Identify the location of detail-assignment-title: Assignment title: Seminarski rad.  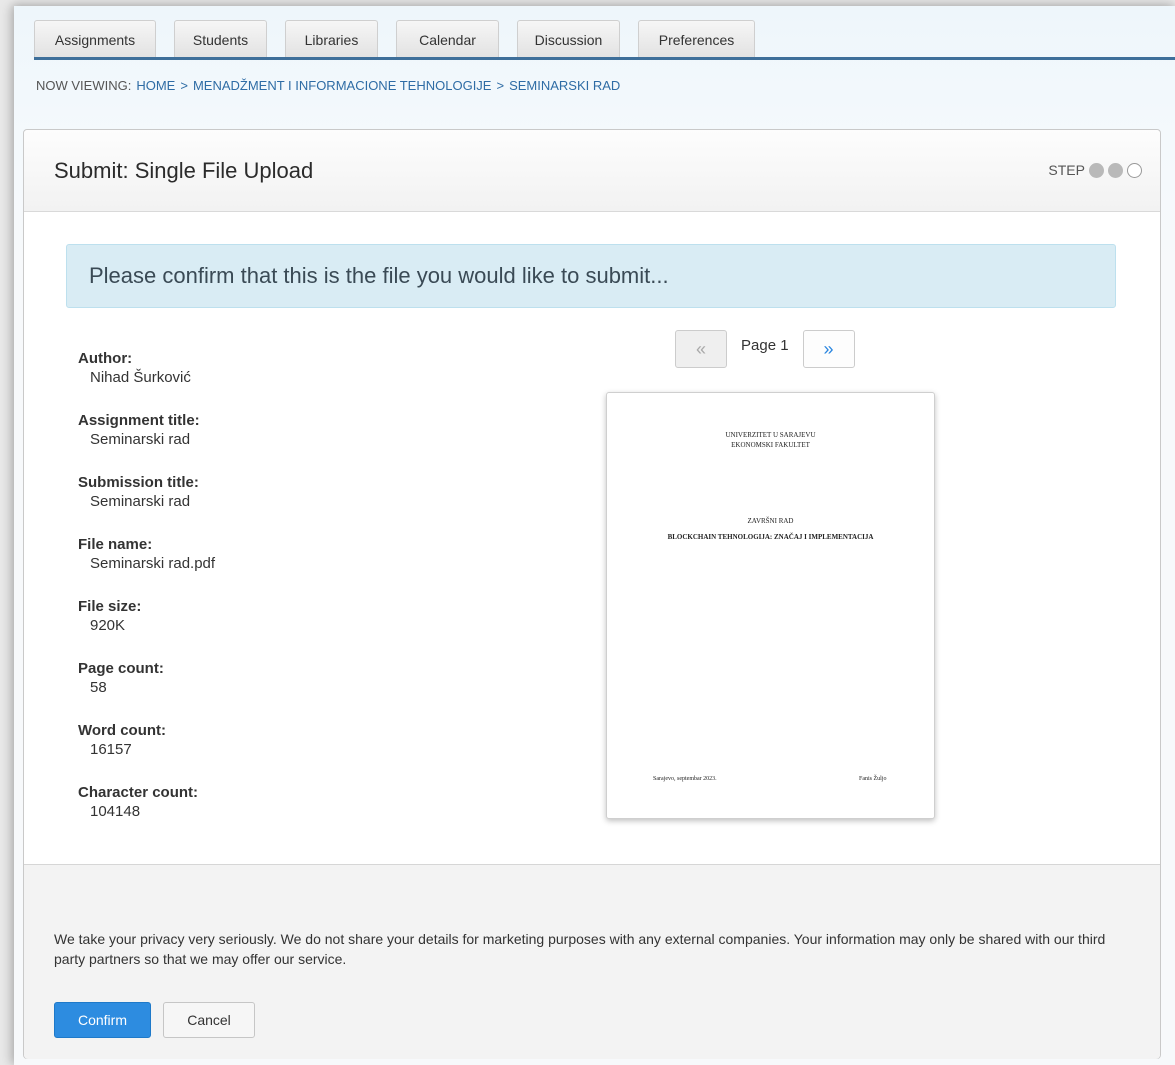
(288, 443).